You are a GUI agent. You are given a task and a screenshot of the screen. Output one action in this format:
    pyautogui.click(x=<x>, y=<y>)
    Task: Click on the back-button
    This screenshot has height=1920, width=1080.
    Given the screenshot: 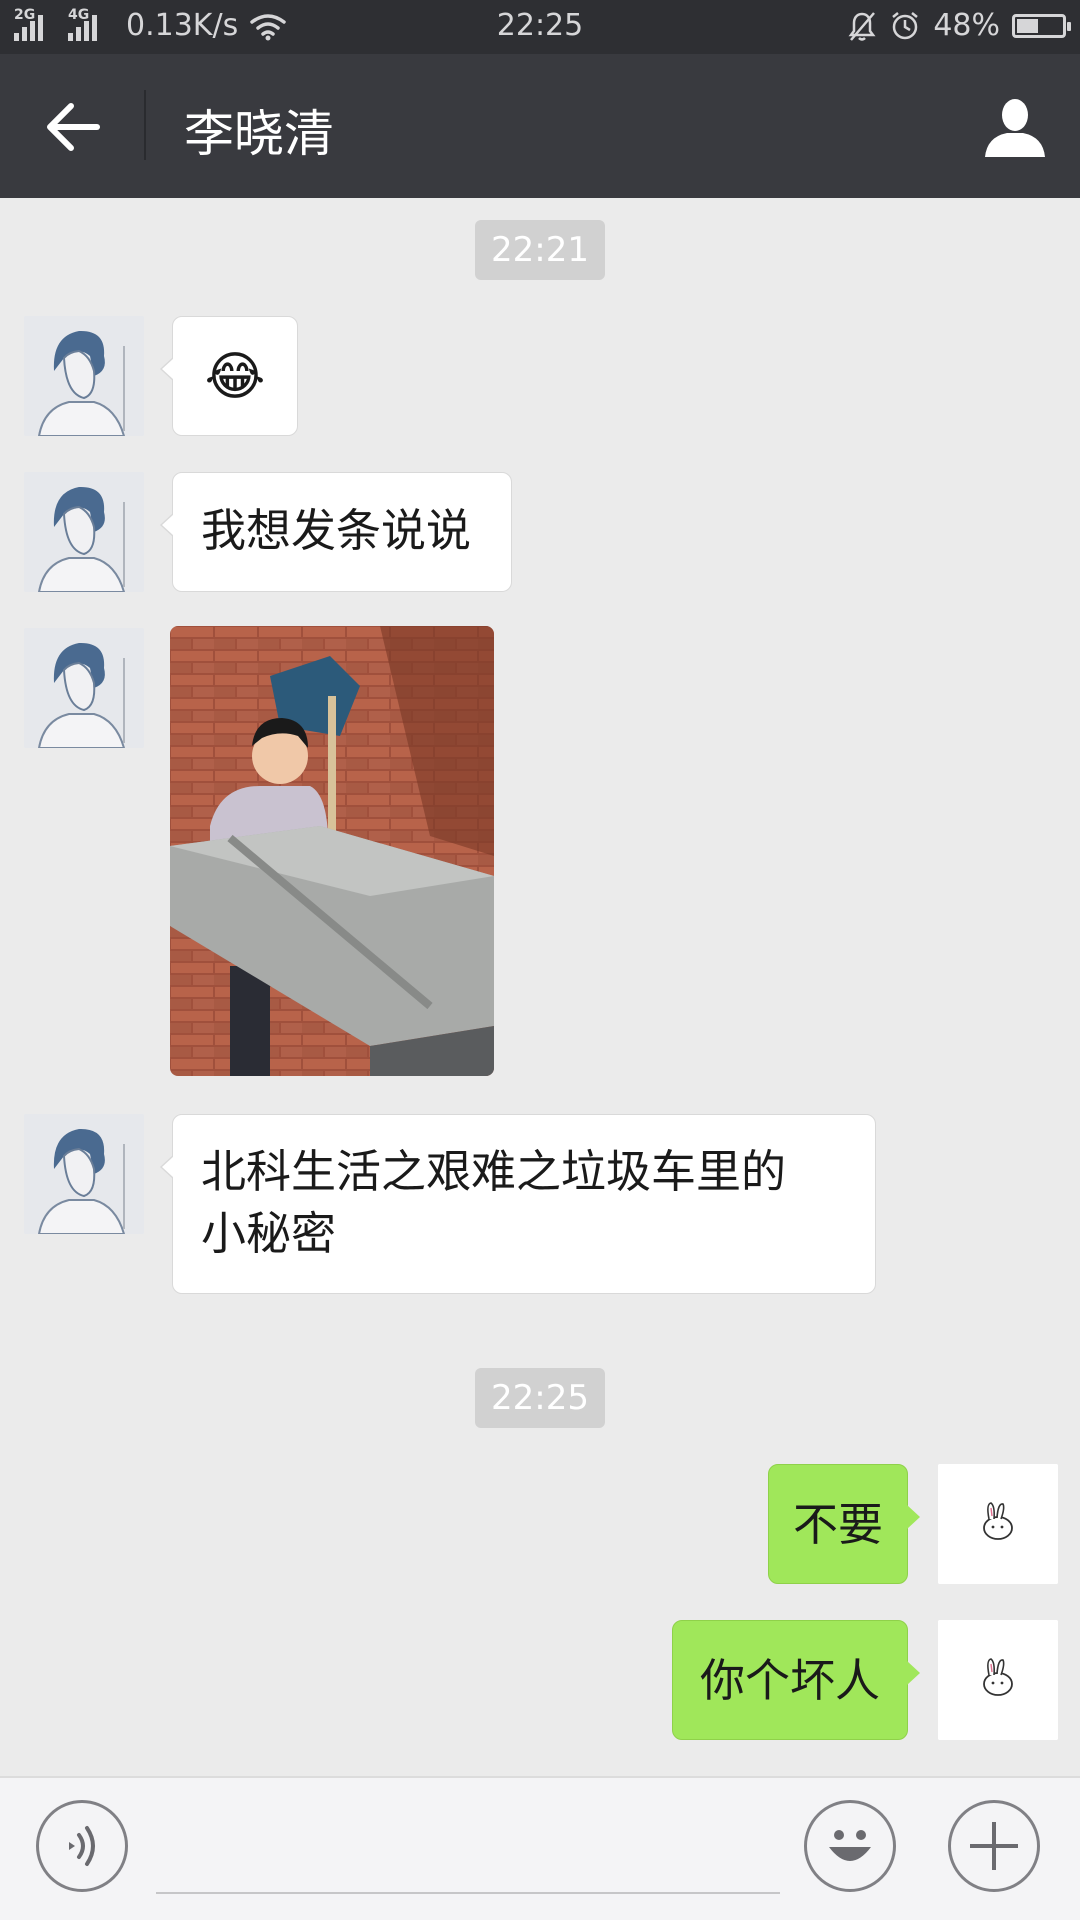 What is the action you would take?
    pyautogui.click(x=73, y=127)
    